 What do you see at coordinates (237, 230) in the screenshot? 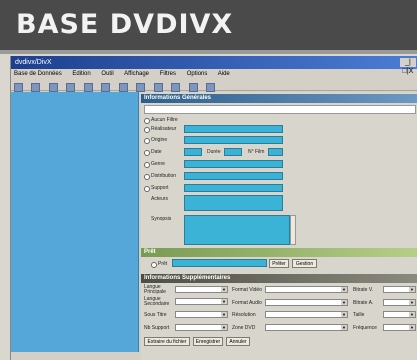
I see `synopsis-field` at bounding box center [237, 230].